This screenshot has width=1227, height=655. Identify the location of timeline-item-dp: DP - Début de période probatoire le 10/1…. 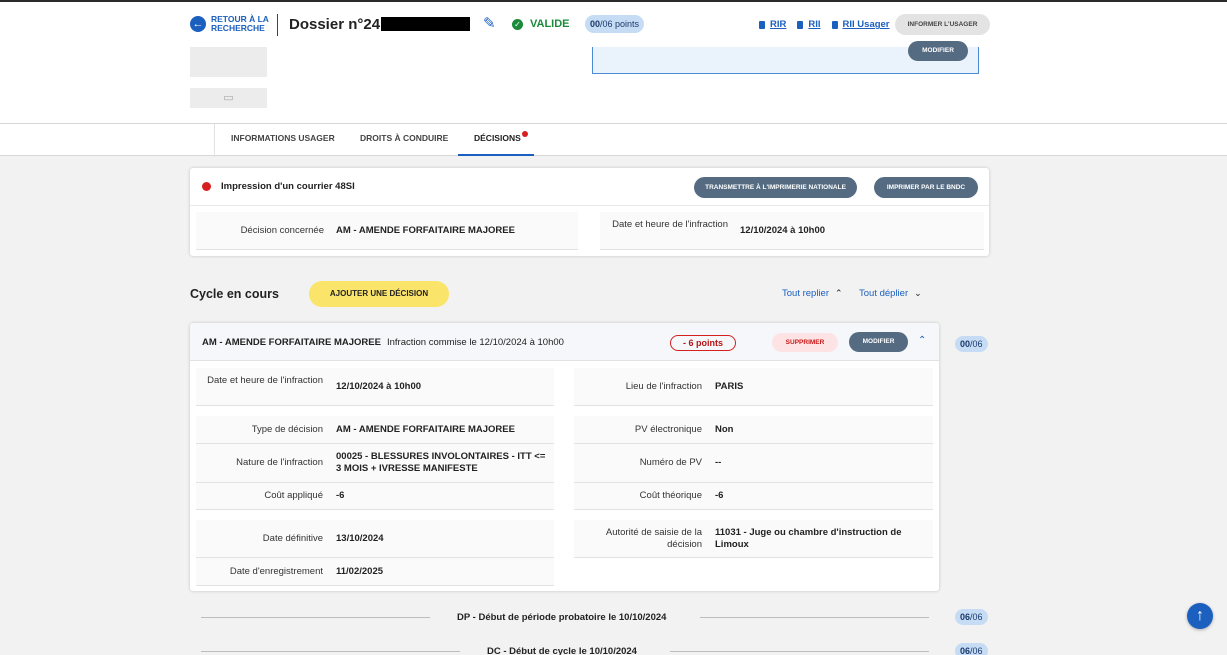
(562, 617).